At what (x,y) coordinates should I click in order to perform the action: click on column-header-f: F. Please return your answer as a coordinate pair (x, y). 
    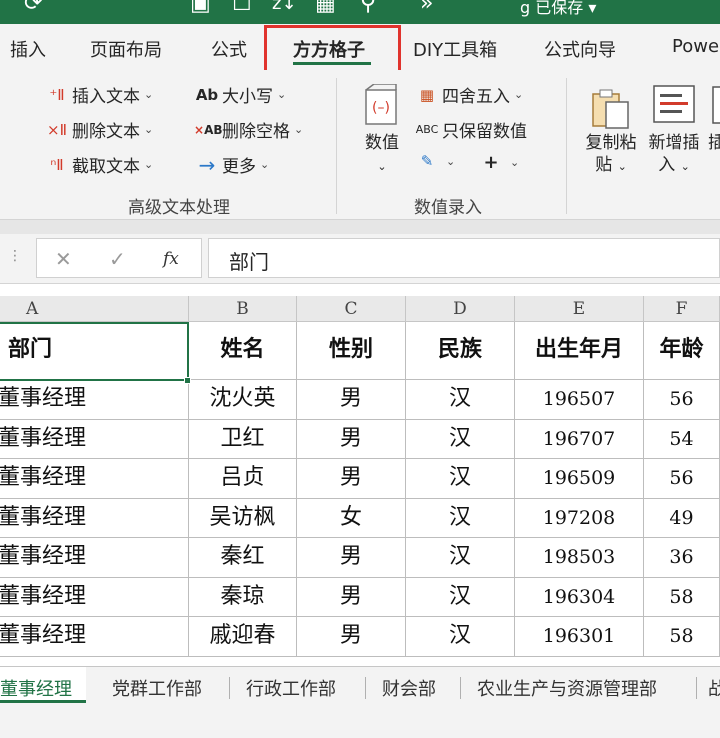
    Looking at the image, I should click on (682, 309).